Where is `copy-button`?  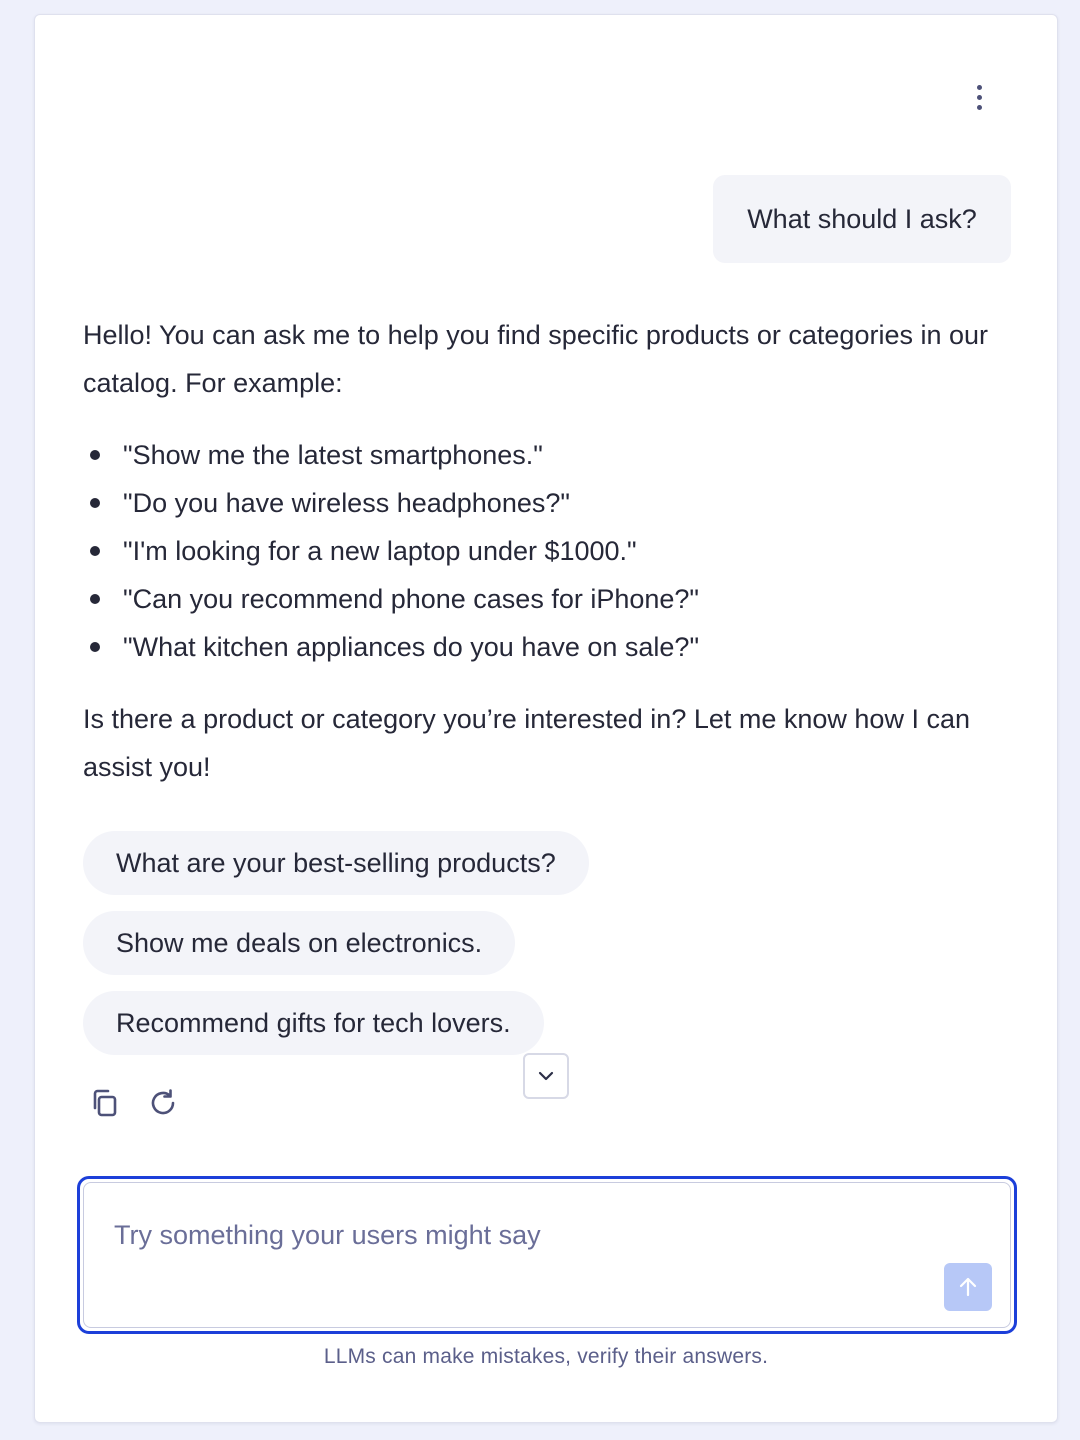 copy-button is located at coordinates (105, 1103).